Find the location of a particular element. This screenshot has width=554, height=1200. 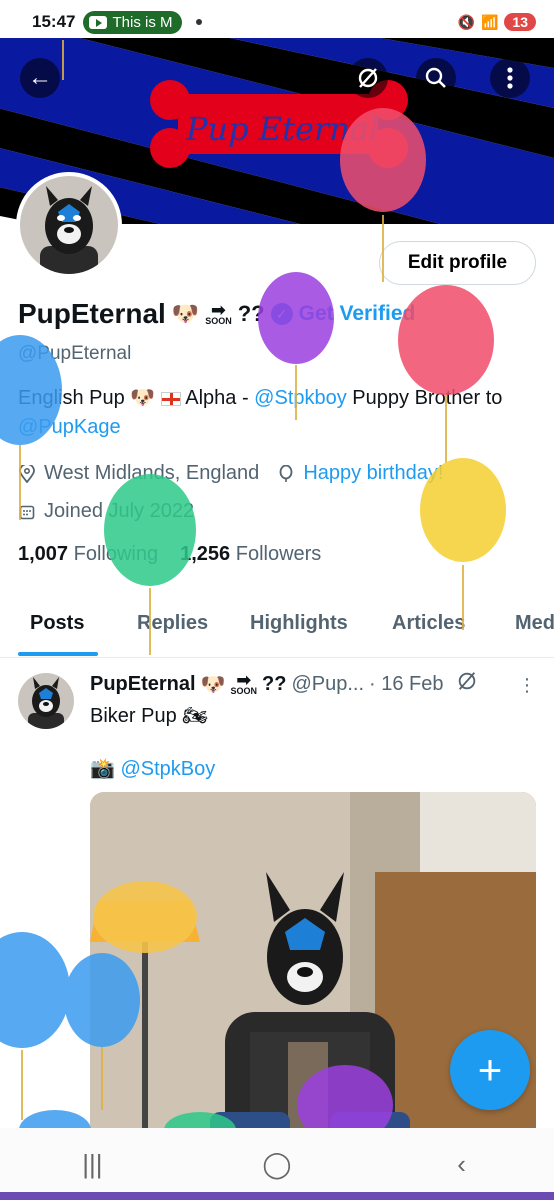

system-navigation-bar: ||| ◯ ‹ is located at coordinates (277, 1164).